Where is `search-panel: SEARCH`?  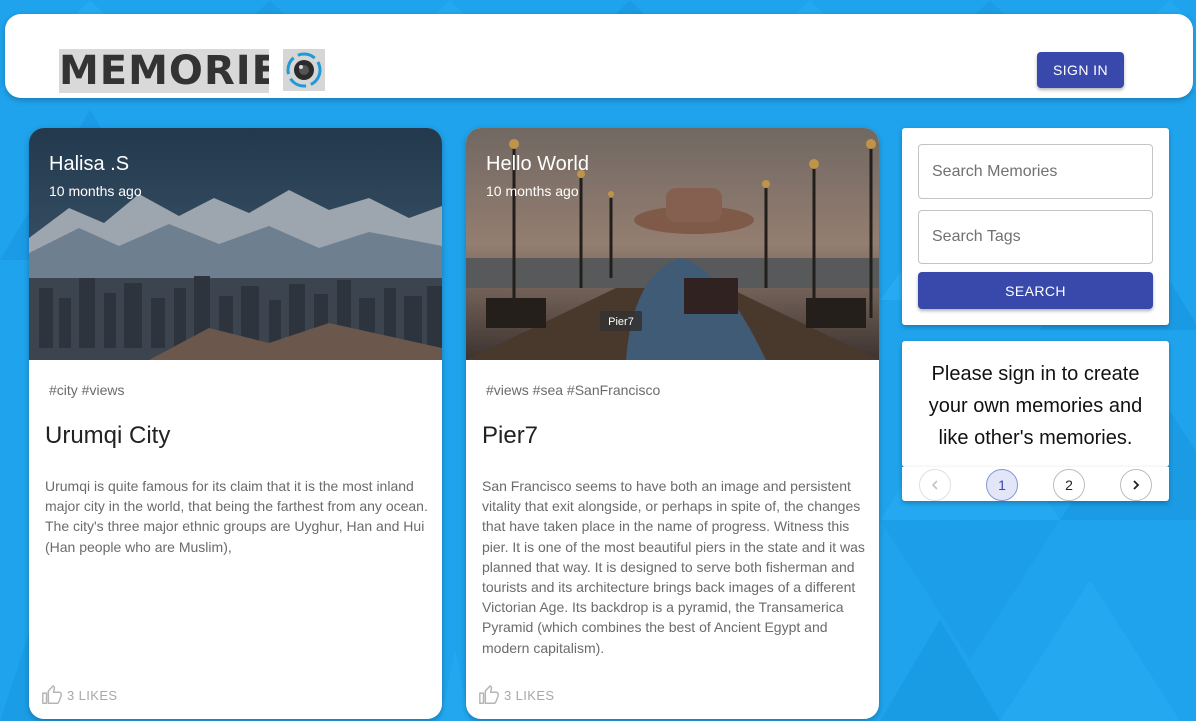
search-panel: SEARCH is located at coordinates (1035, 226).